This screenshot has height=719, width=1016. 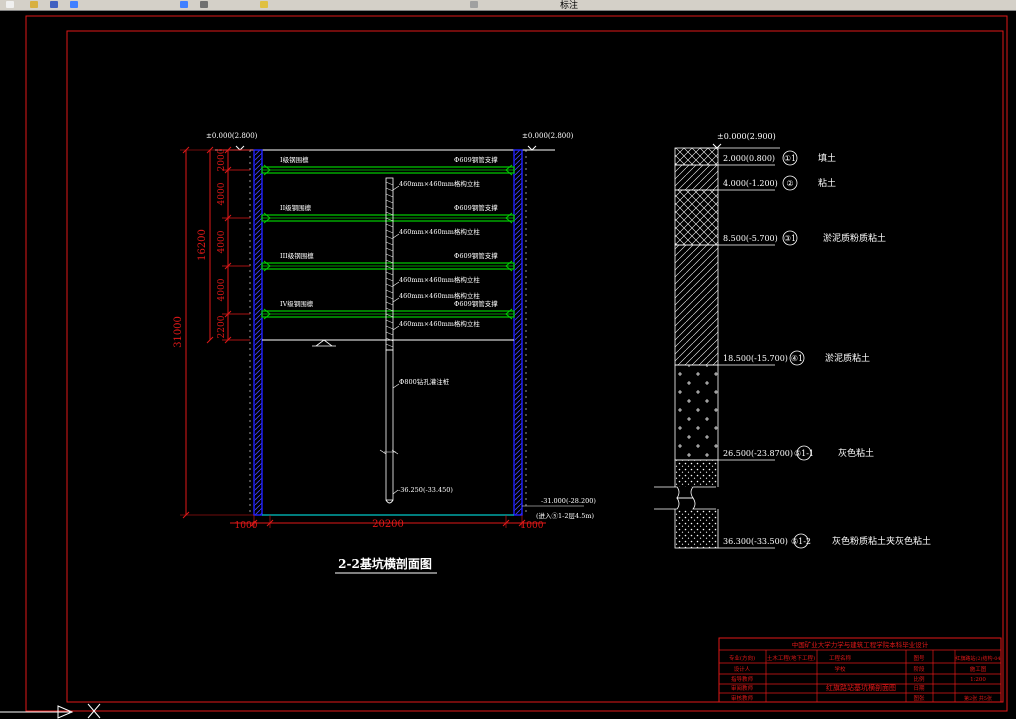 I want to click on pile-bottom-level: -36.250(-33.450), so click(x=425, y=490).